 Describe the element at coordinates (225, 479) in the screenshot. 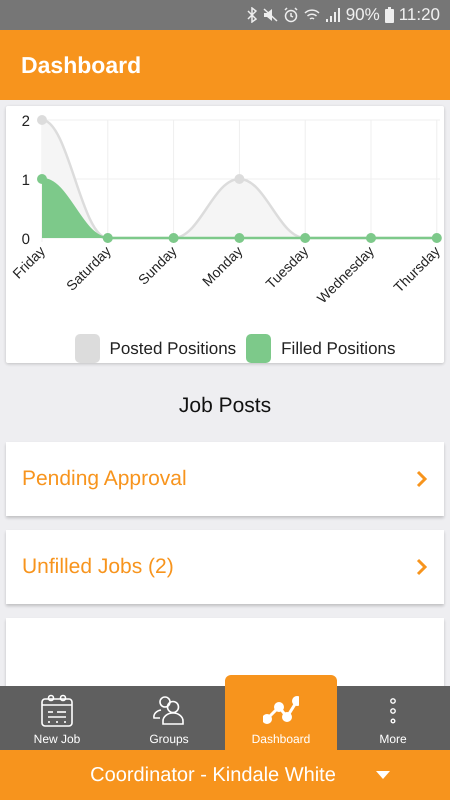

I see `job-link-card: Pending Approval` at that location.